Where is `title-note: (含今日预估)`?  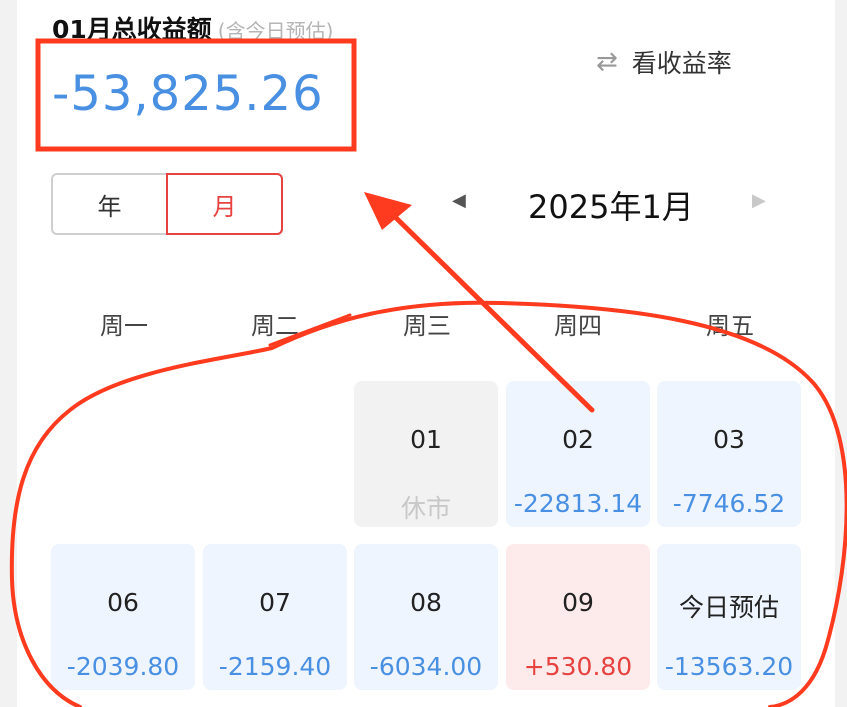
title-note: (含今日预估) is located at coordinates (275, 31).